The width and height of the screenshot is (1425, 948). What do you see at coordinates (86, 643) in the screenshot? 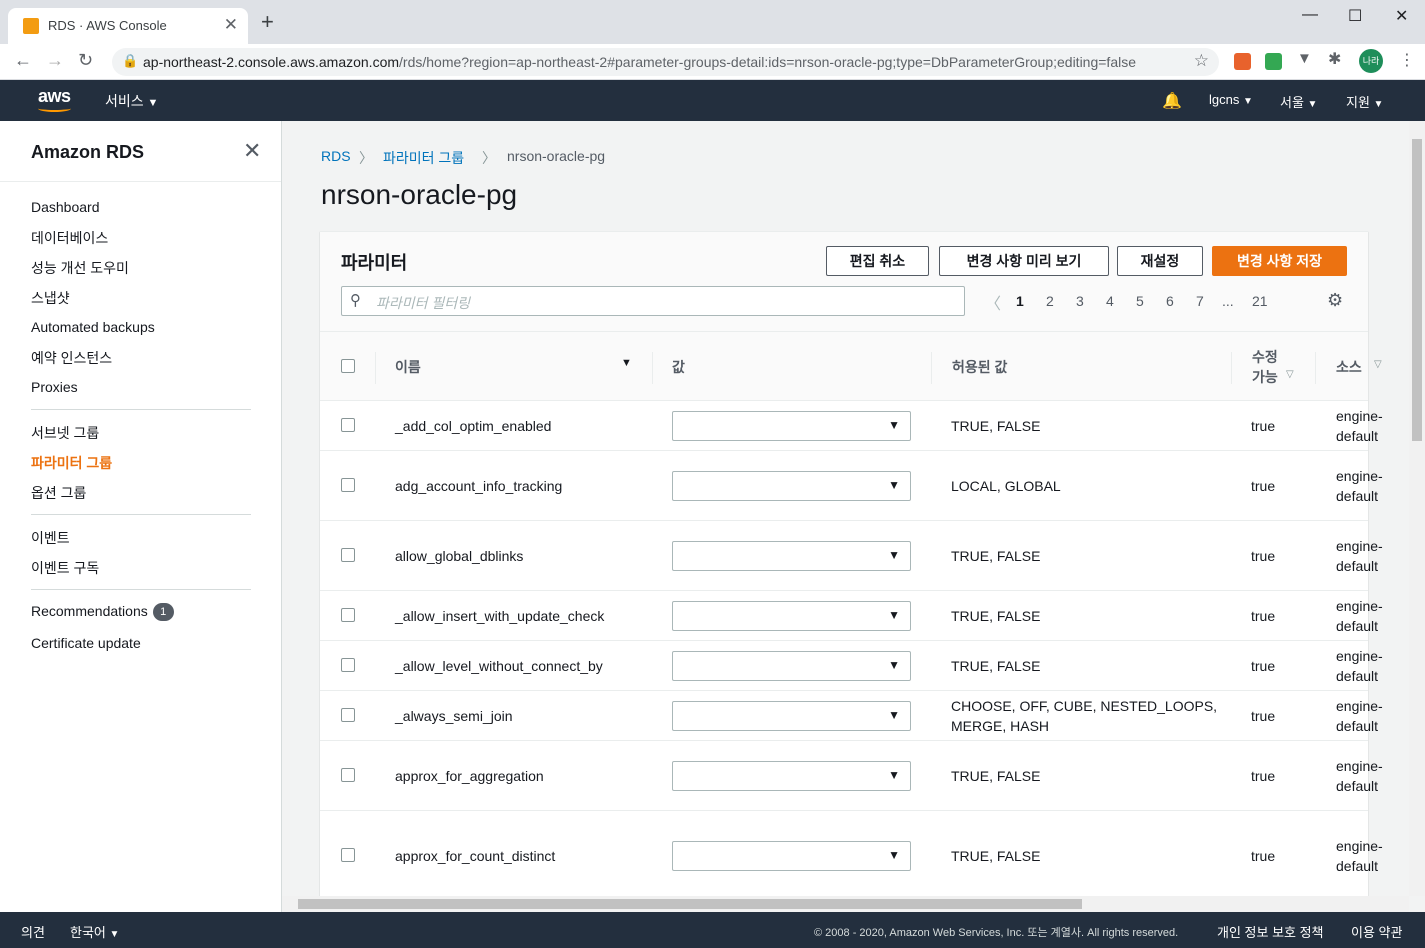
I see `sidebar-item-certificate-update: Certificate update` at bounding box center [86, 643].